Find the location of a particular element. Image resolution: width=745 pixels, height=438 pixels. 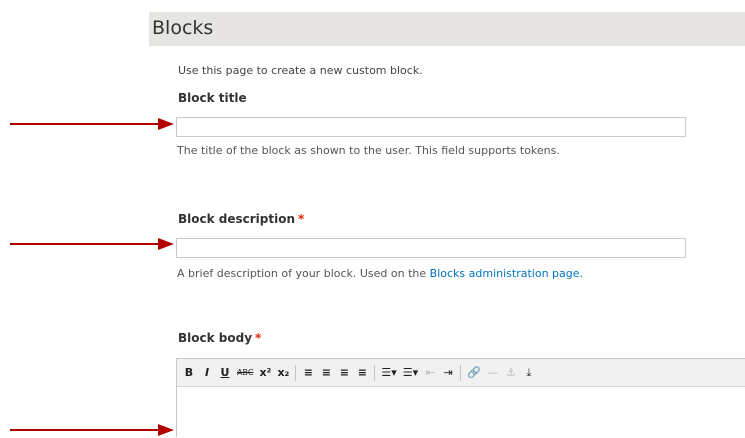

align-center-button: ≡ is located at coordinates (326, 373).